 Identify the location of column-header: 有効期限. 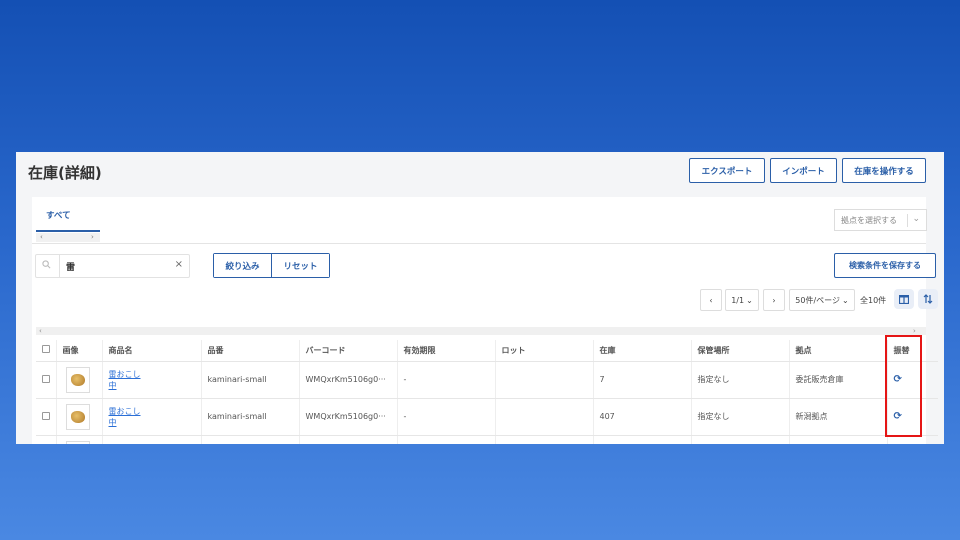
(446, 351).